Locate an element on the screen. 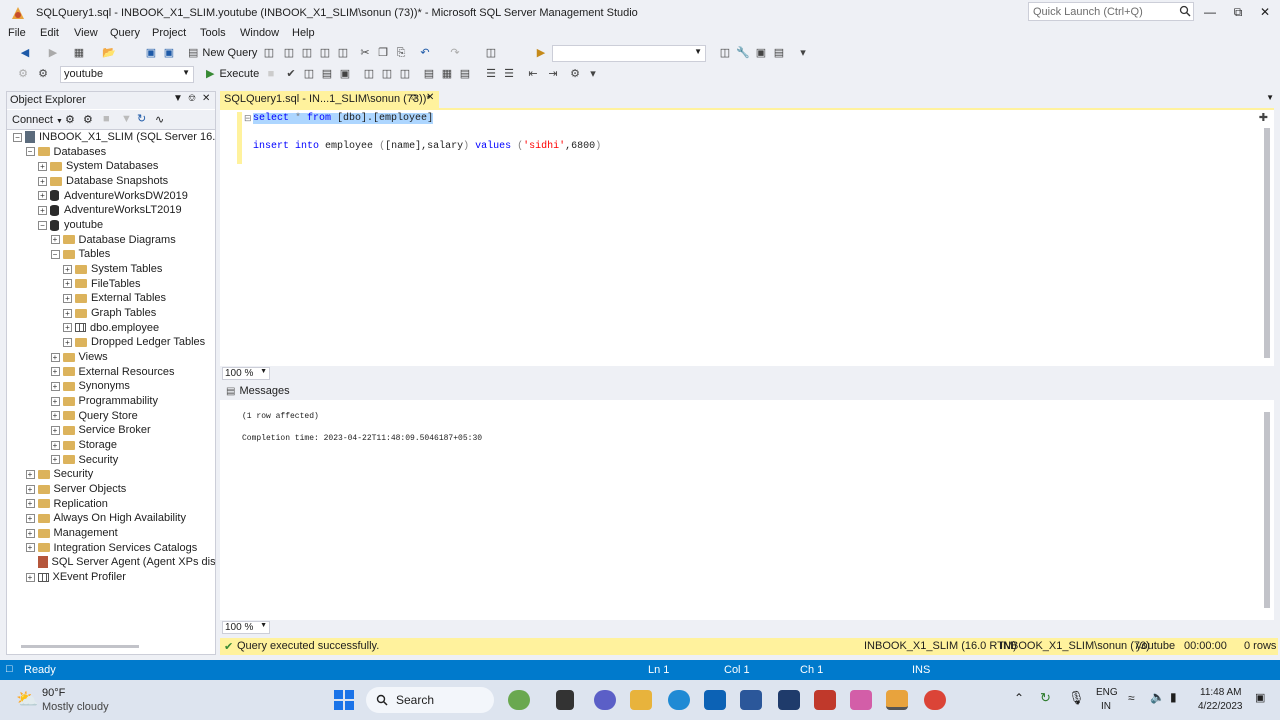 The image size is (1280, 720). menu-file: File is located at coordinates (17, 33).